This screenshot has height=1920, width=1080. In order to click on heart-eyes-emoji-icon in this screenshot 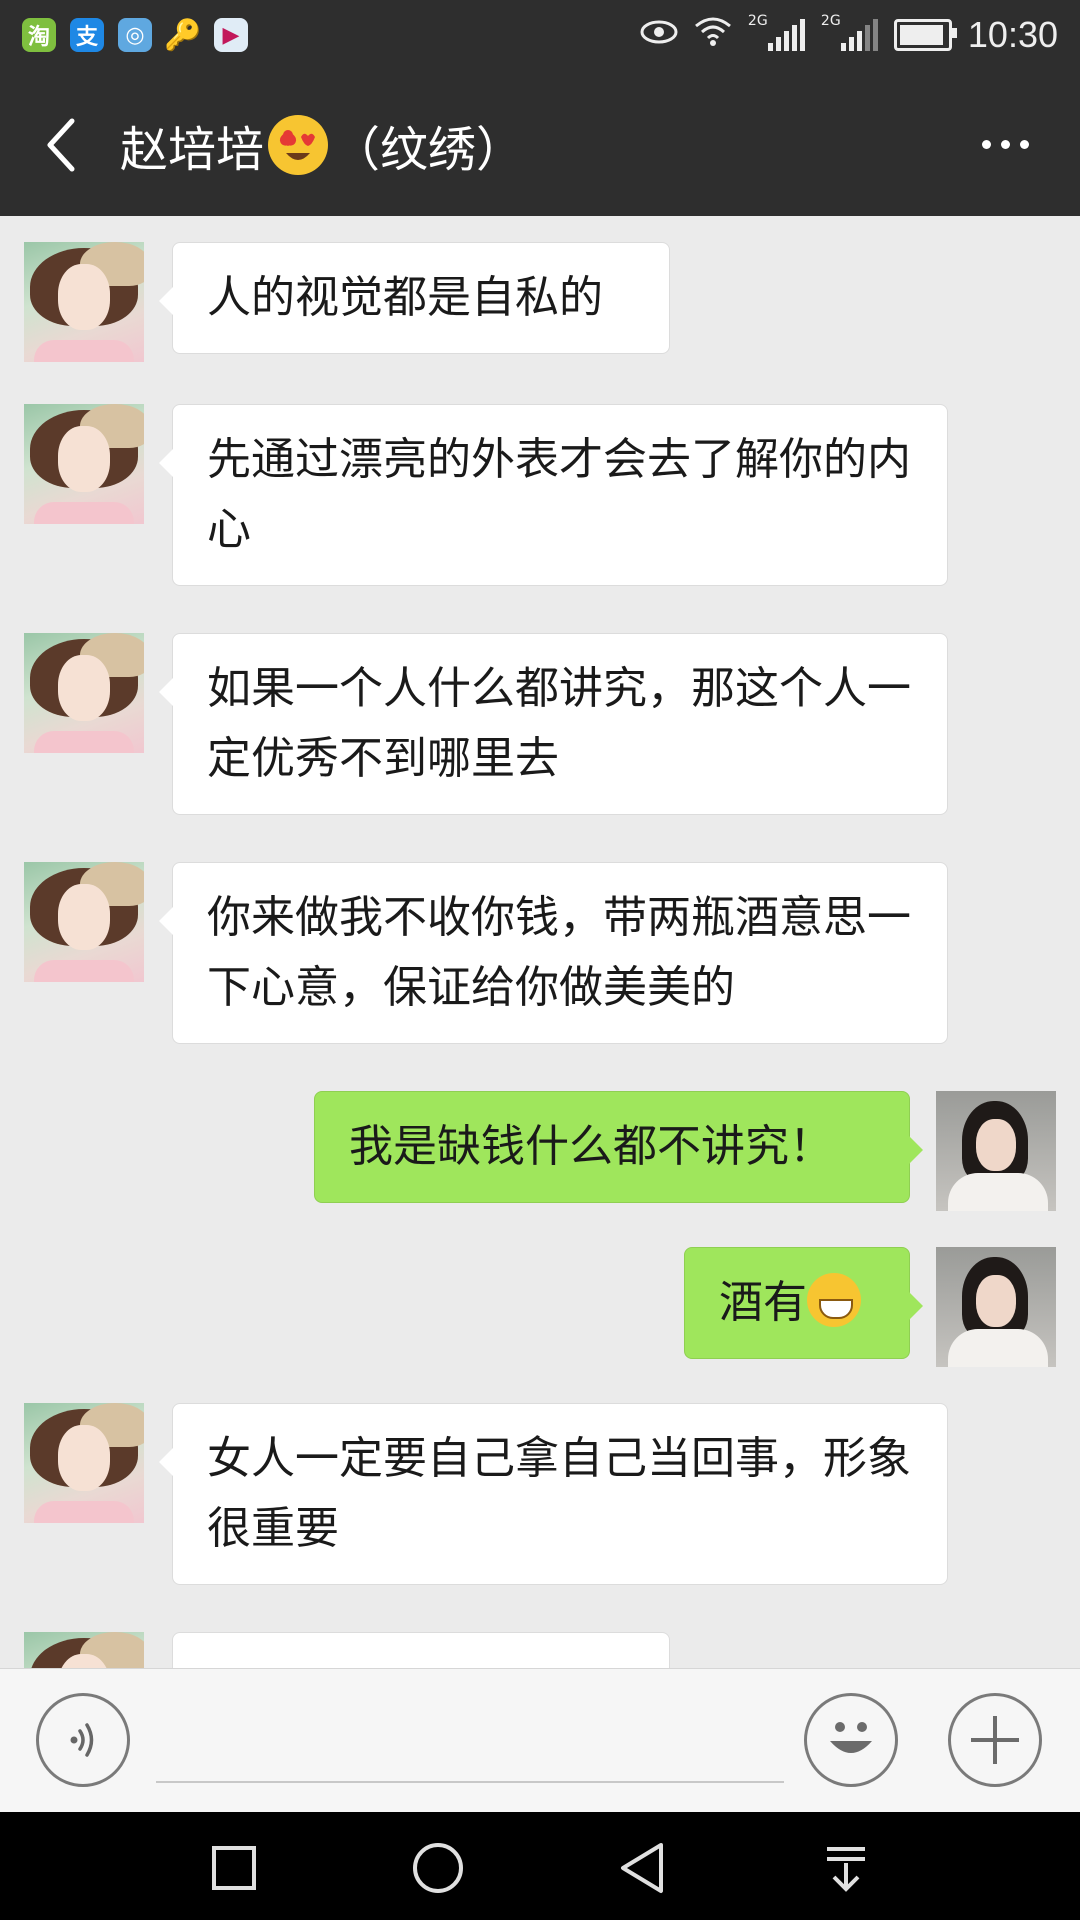, I will do `click(298, 145)`.